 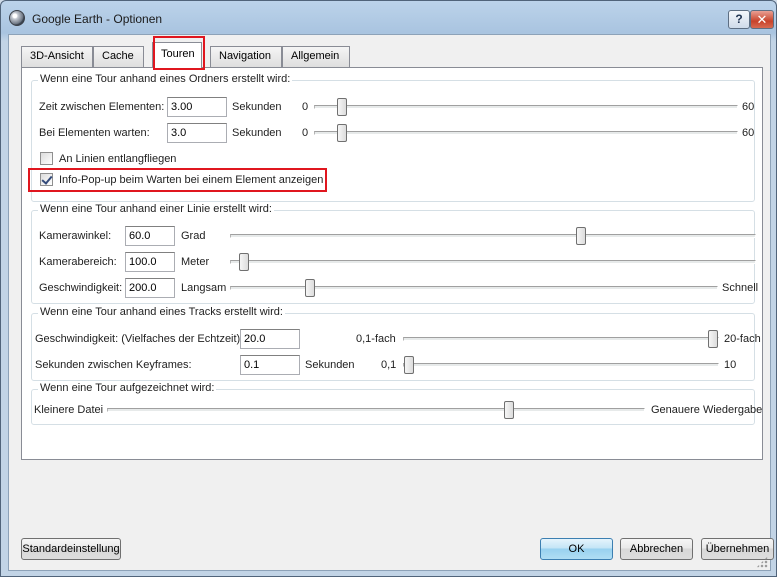 What do you see at coordinates (150, 288) in the screenshot?
I see `line-speed-input: 200.0` at bounding box center [150, 288].